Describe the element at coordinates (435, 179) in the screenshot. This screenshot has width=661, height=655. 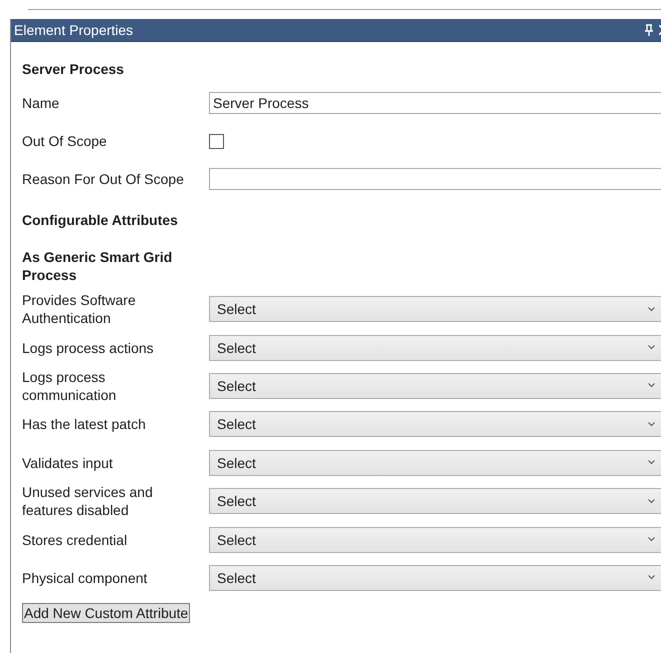
I see `text-field` at that location.